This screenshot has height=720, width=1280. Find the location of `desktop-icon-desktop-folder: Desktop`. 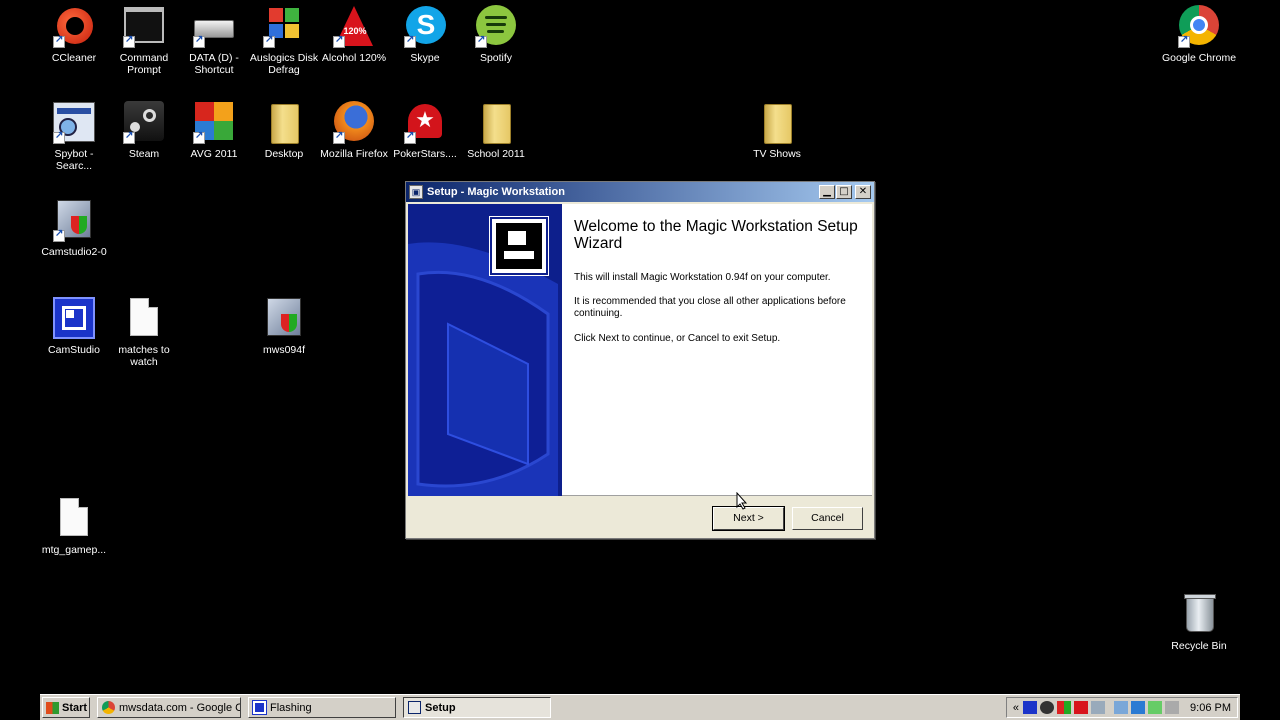

desktop-icon-desktop-folder: Desktop is located at coordinates (284, 130).